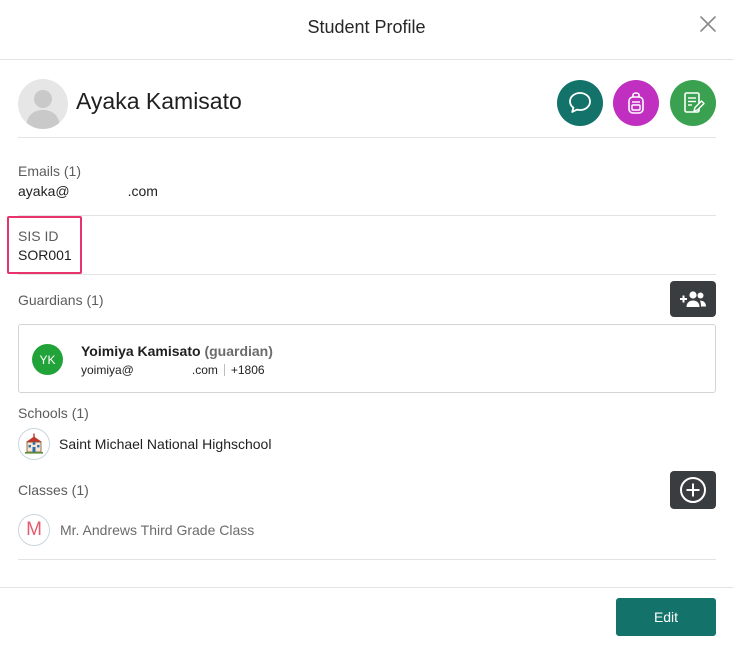 Image resolution: width=733 pixels, height=648 pixels. I want to click on guardian-contact: yoimiya@ .com +1806, so click(173, 370).